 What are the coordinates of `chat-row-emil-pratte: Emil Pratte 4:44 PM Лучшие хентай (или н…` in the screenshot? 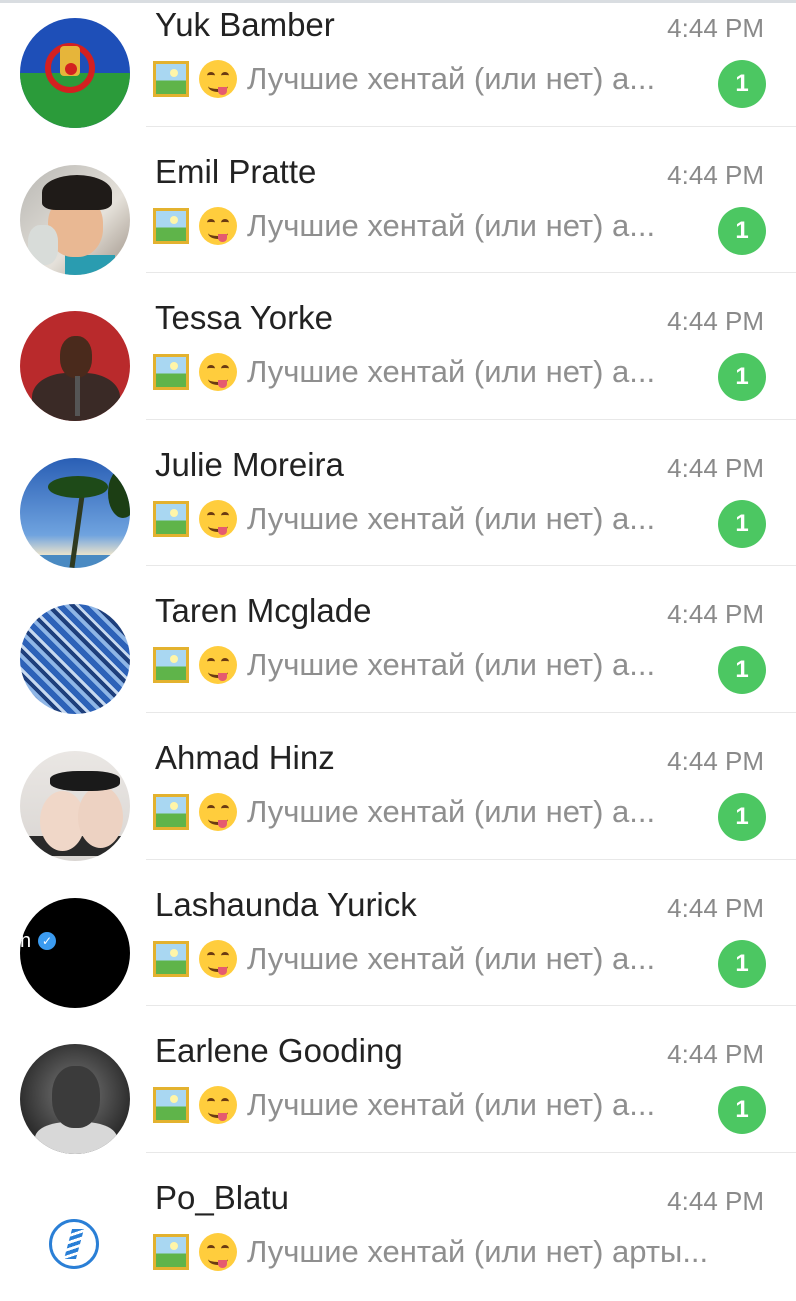 It's located at (398, 201).